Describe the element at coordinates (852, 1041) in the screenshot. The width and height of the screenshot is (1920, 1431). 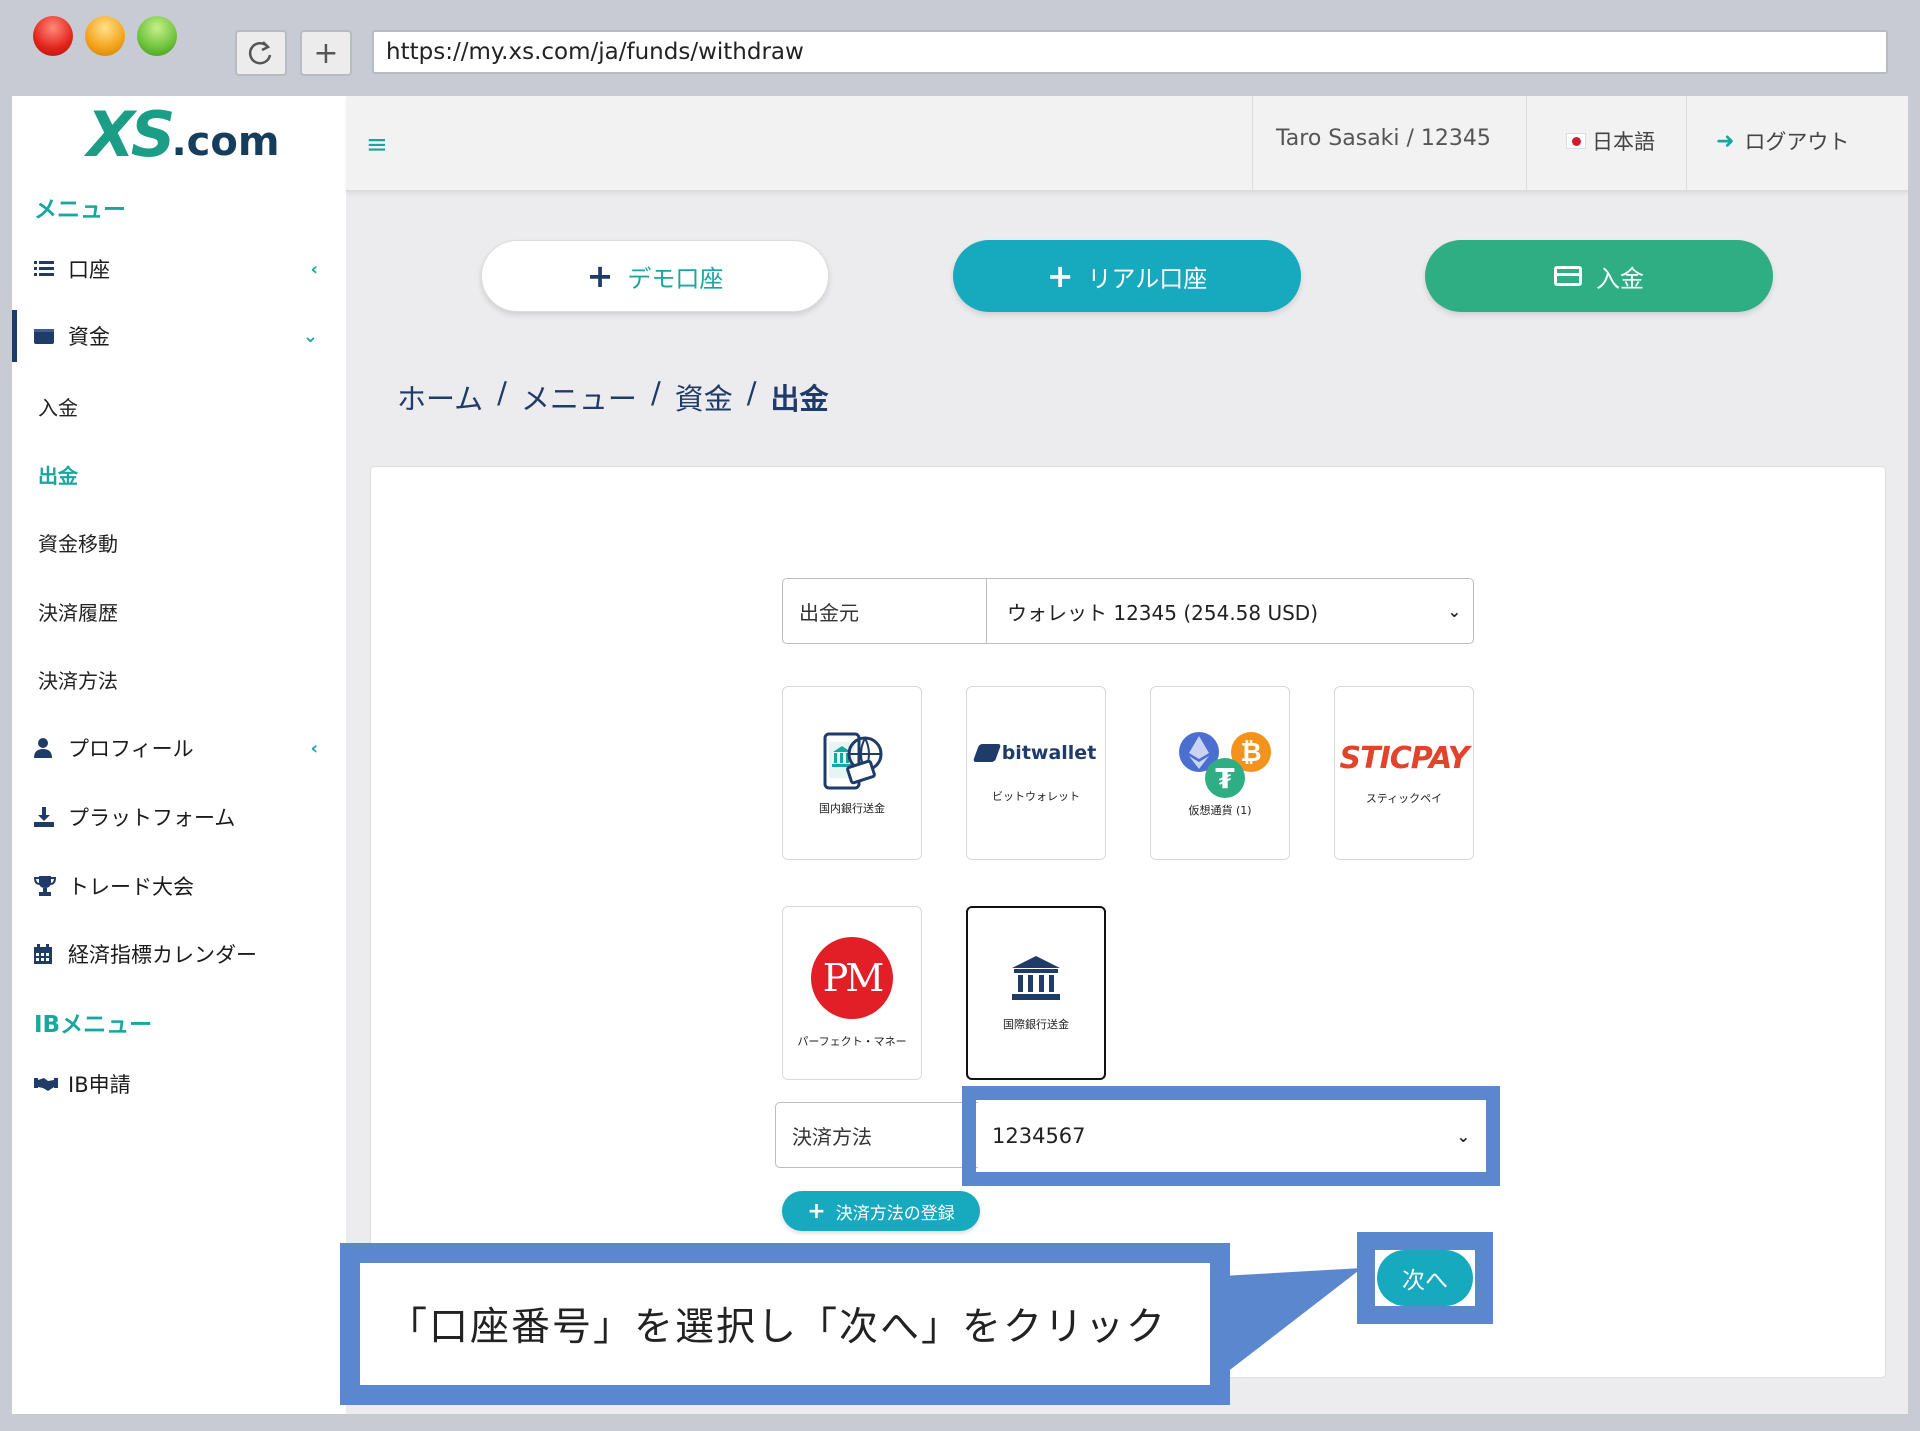
I see `method-caption: パーフェクト・マネー` at that location.